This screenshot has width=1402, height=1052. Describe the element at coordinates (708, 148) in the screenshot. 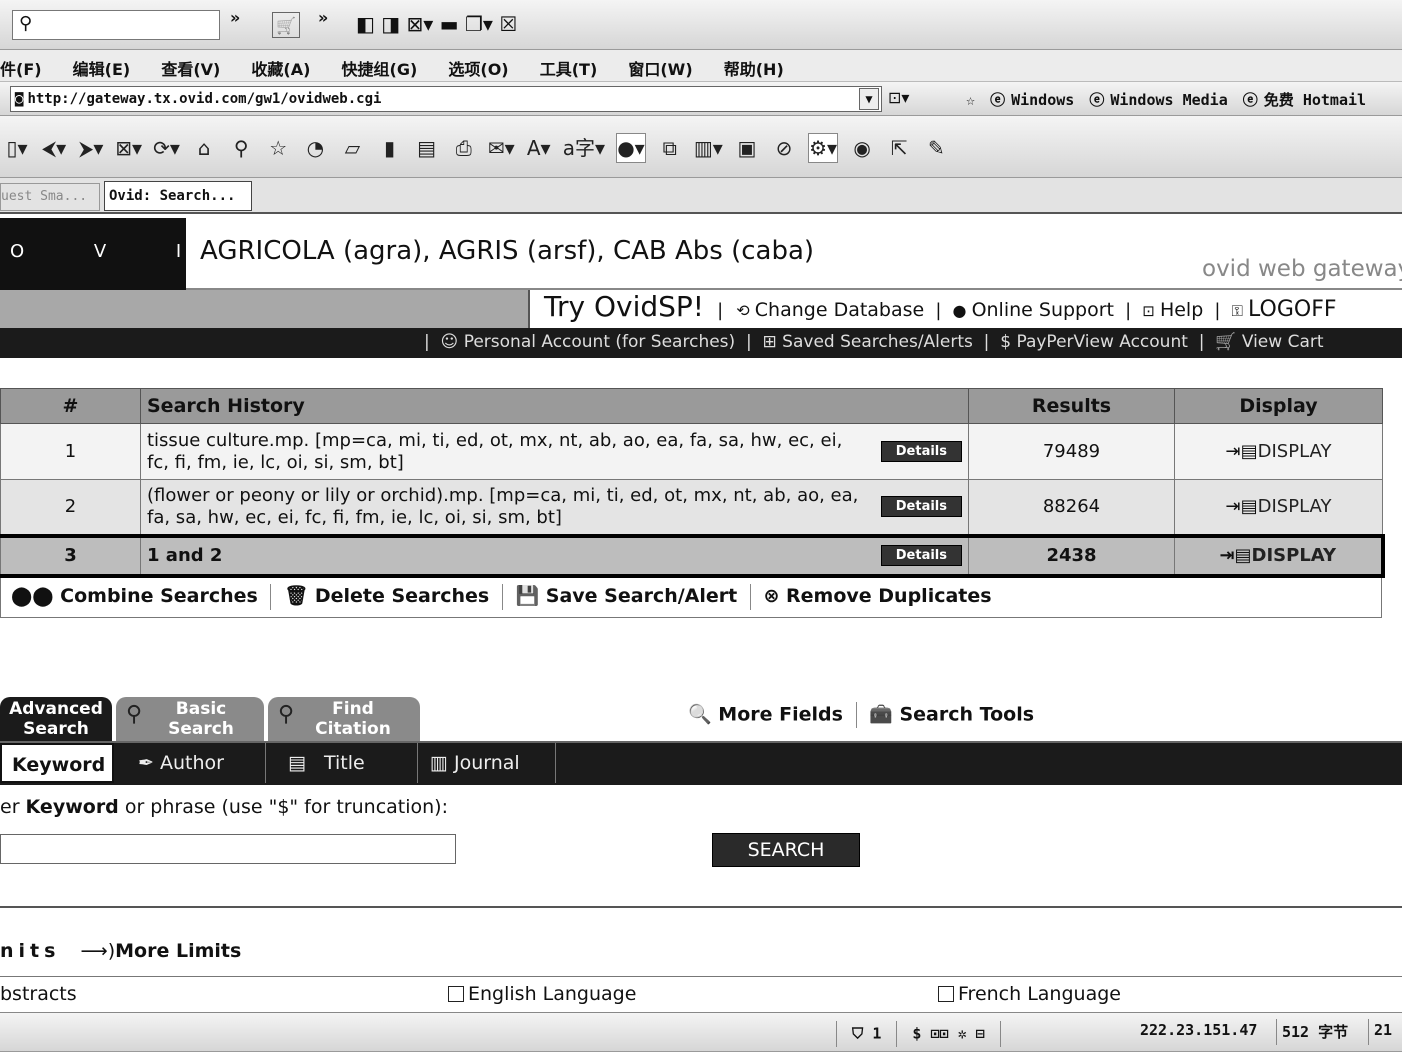

I see `columns-icon: ▥▾` at that location.